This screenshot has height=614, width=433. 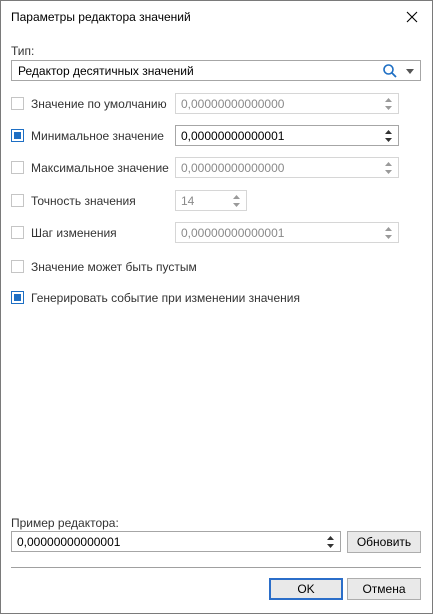 I want to click on close-button, so click(x=412, y=17).